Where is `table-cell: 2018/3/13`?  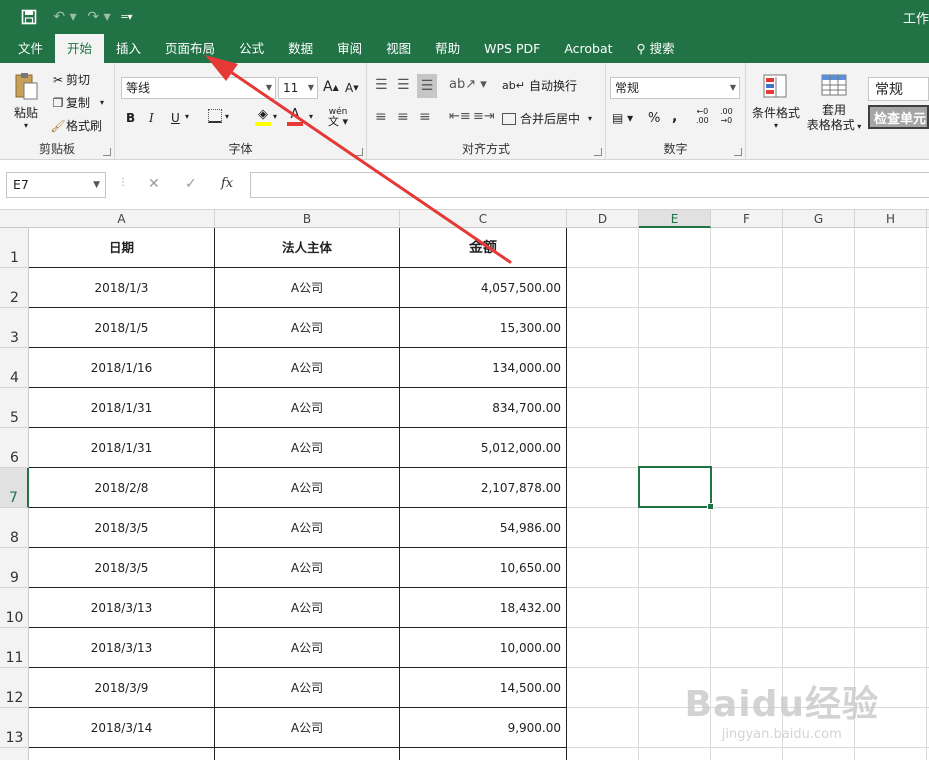 table-cell: 2018/3/13 is located at coordinates (121, 608).